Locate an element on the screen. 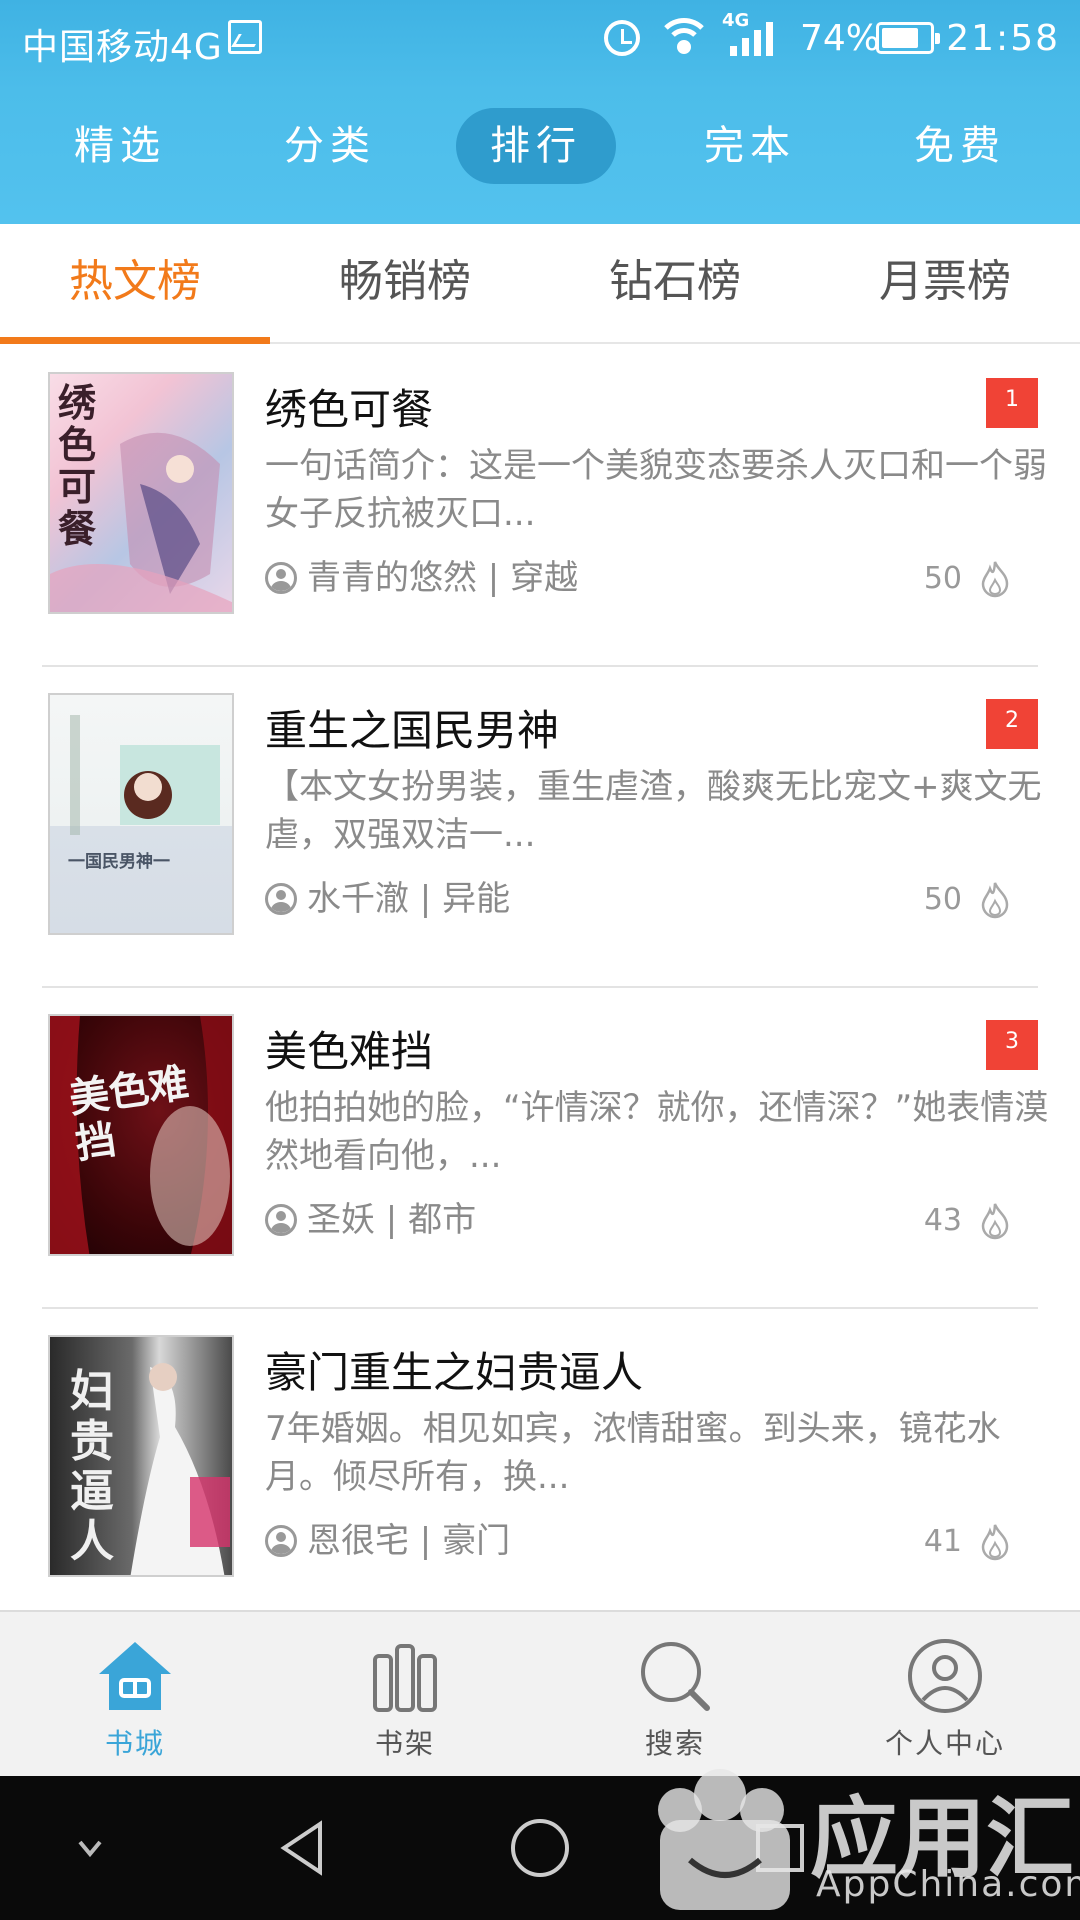  book-title: 美色难挡 is located at coordinates (349, 1048).